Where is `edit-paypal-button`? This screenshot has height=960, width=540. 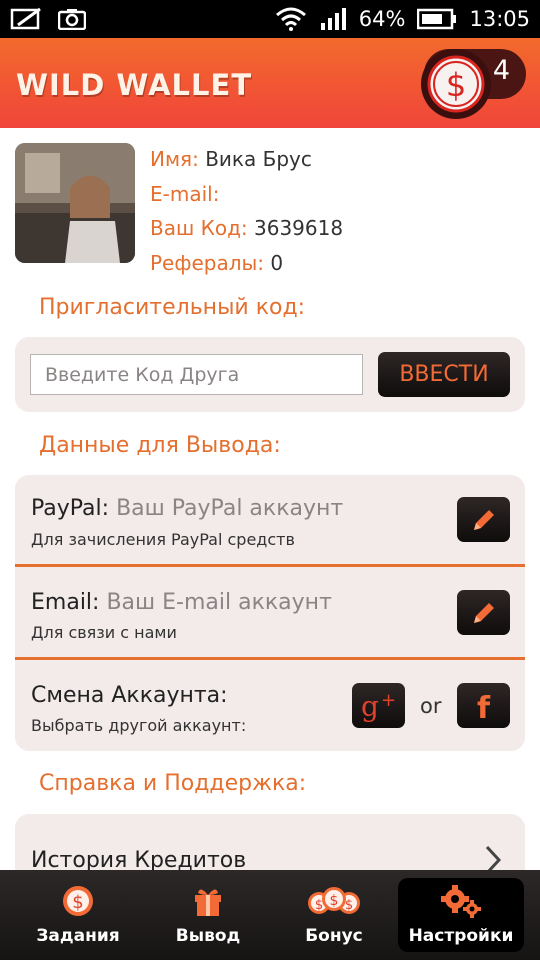
edit-paypal-button is located at coordinates (483, 519).